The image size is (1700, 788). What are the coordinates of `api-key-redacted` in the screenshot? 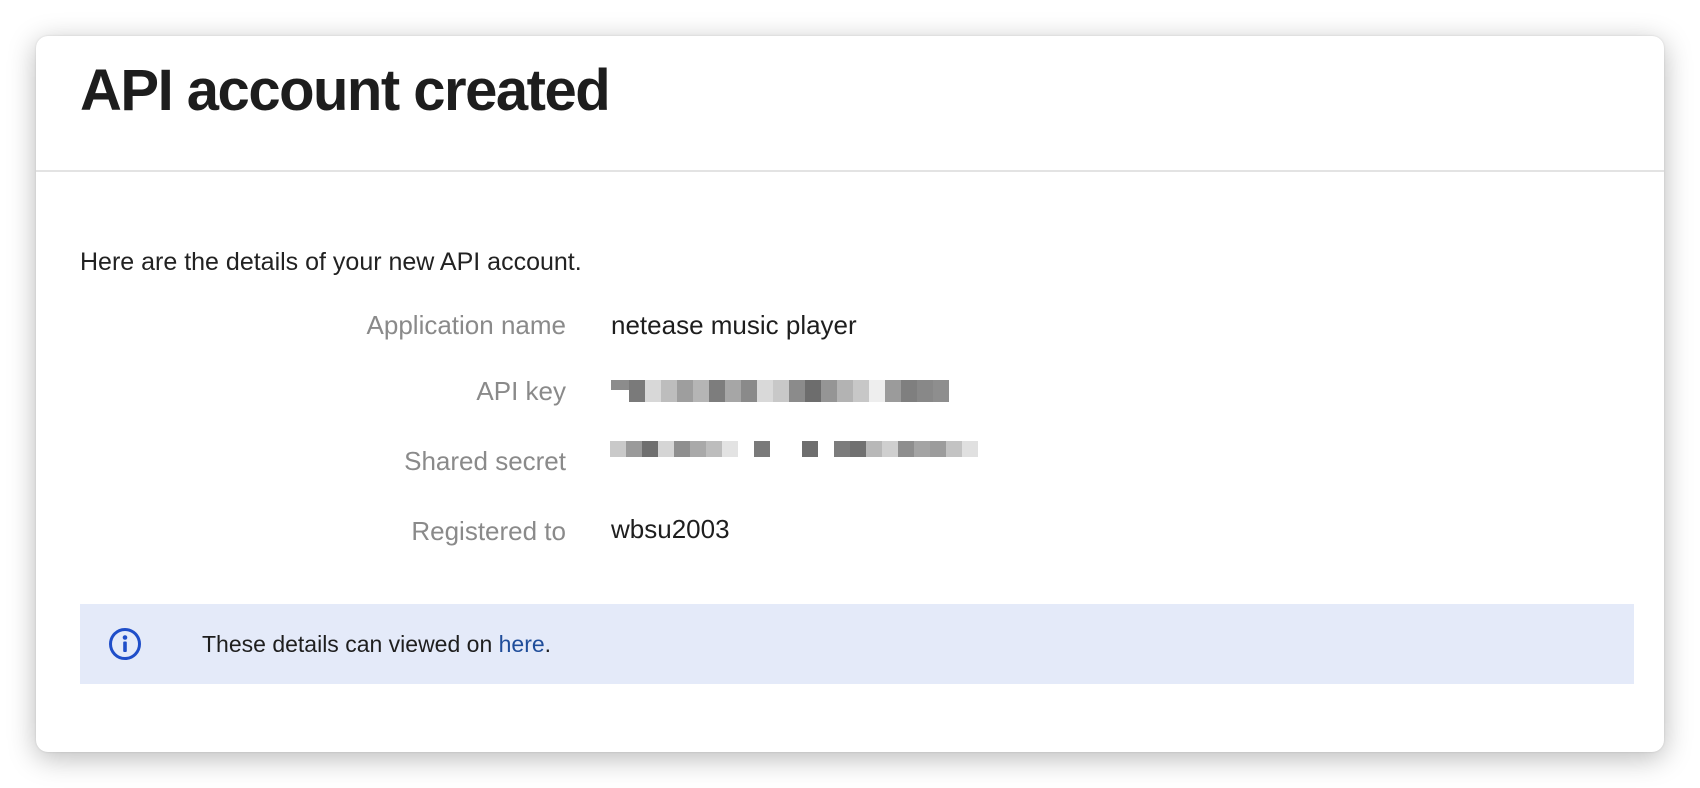 It's located at (780, 391).